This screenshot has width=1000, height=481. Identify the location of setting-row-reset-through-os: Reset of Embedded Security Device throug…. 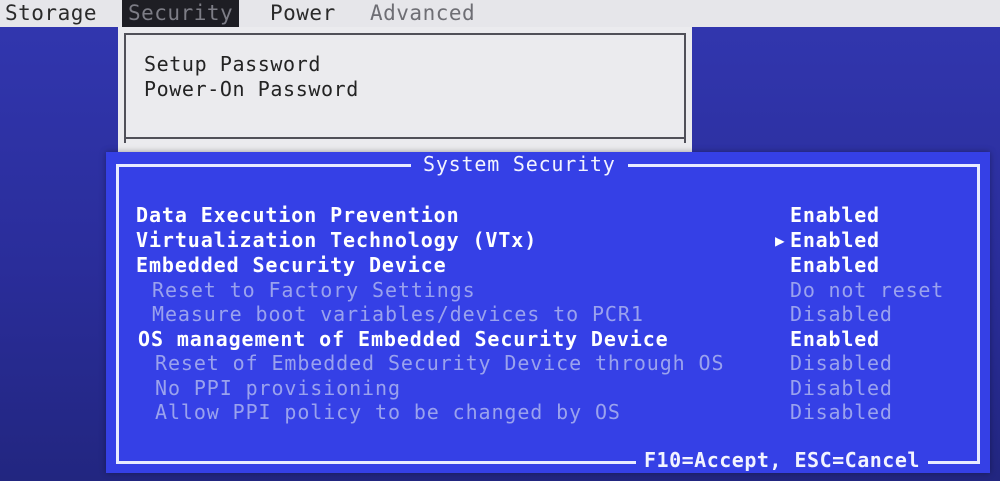
(548, 363).